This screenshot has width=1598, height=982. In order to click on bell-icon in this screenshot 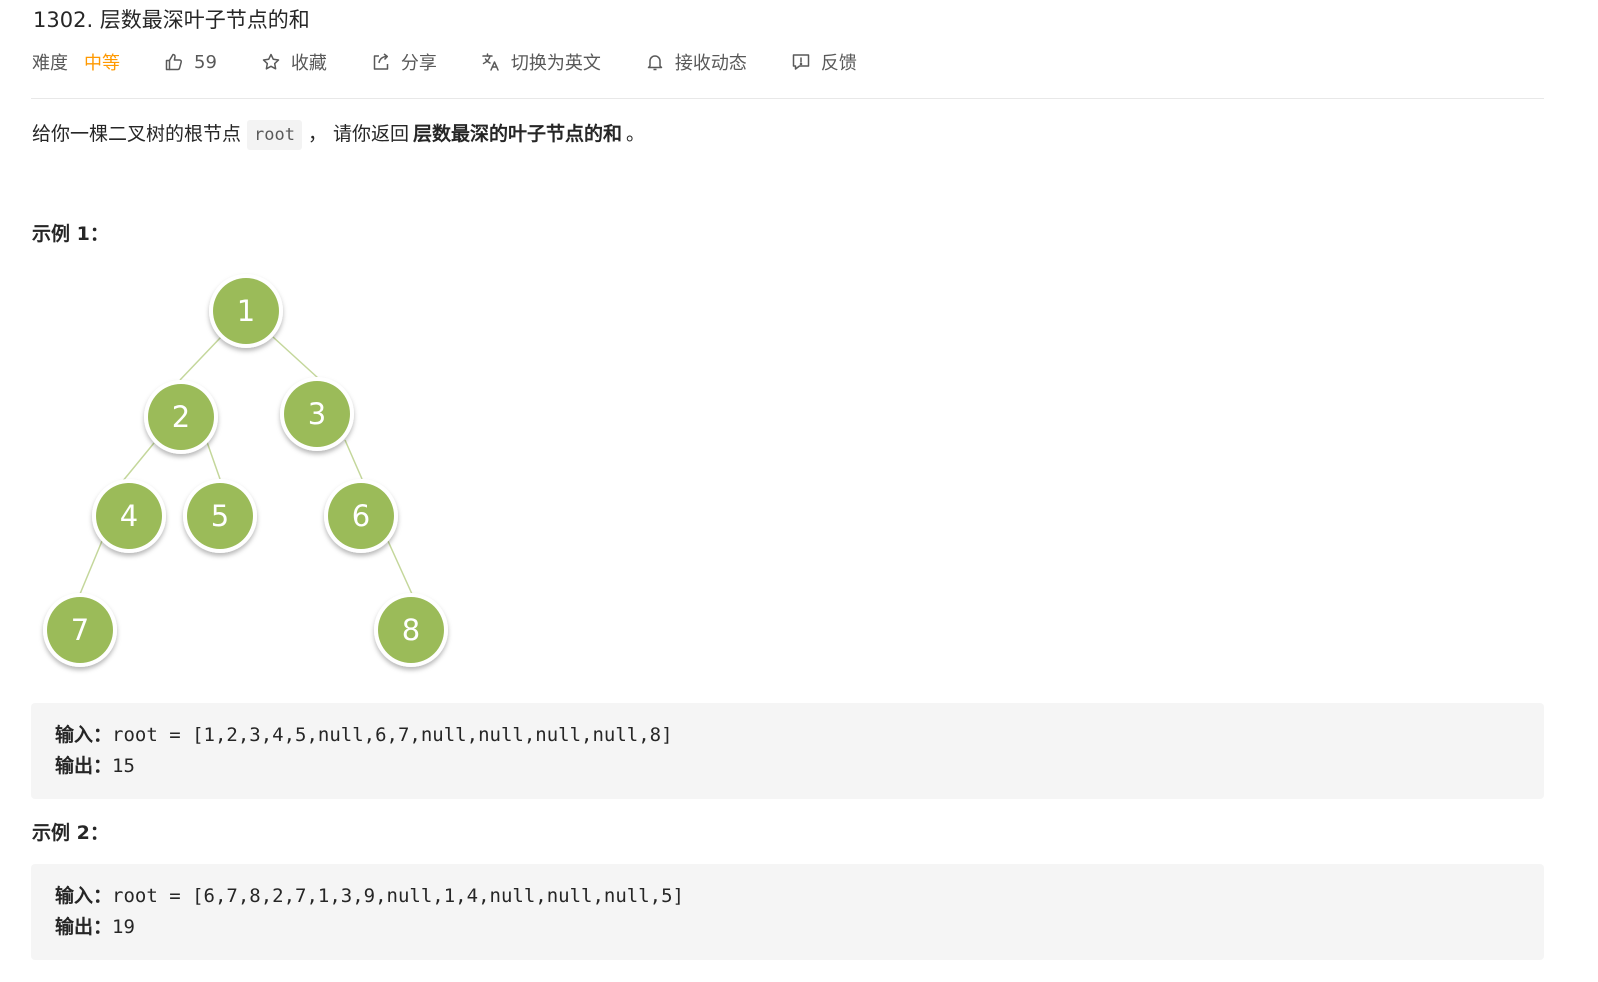, I will do `click(655, 62)`.